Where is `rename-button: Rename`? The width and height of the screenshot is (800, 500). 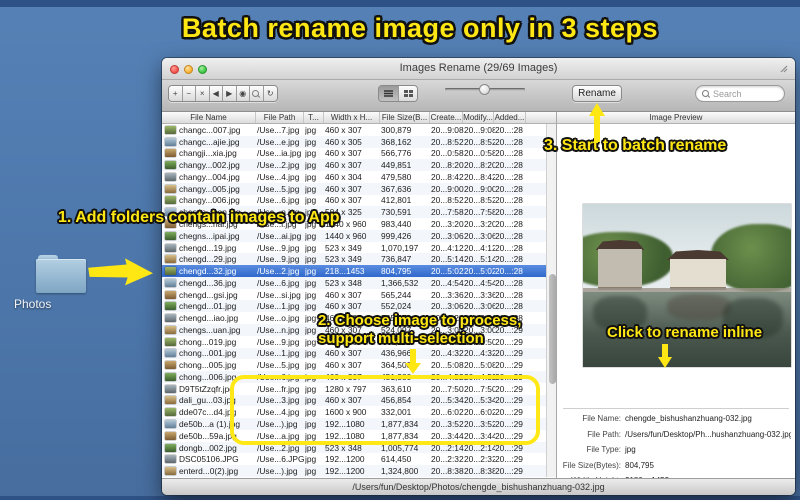 rename-button: Rename is located at coordinates (597, 93).